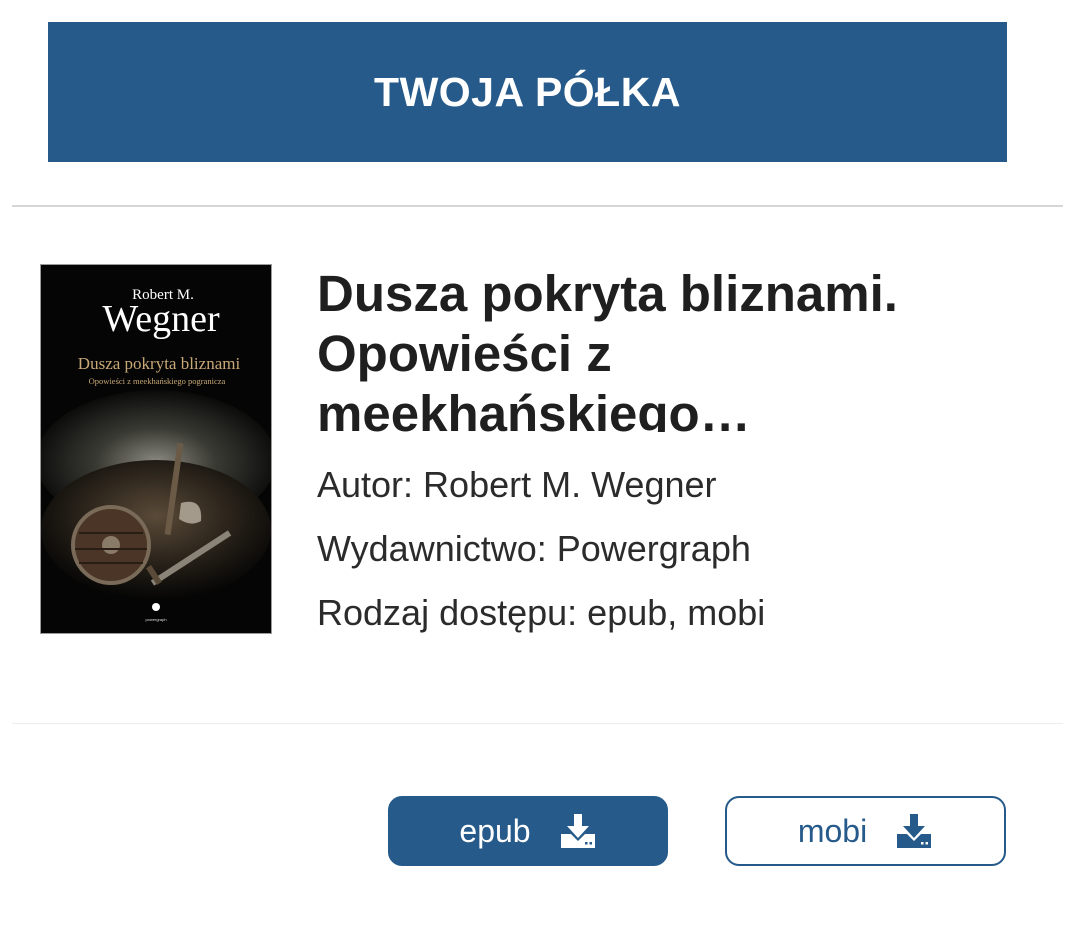  I want to click on download-epub-button: epub, so click(528, 831).